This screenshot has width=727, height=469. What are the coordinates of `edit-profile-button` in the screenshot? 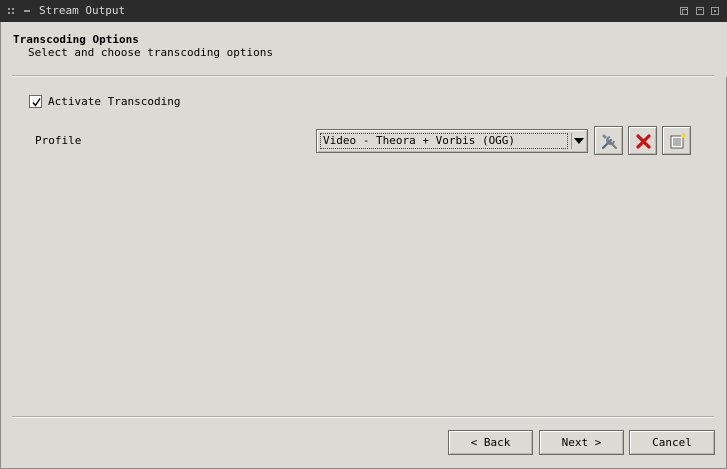 It's located at (608, 140).